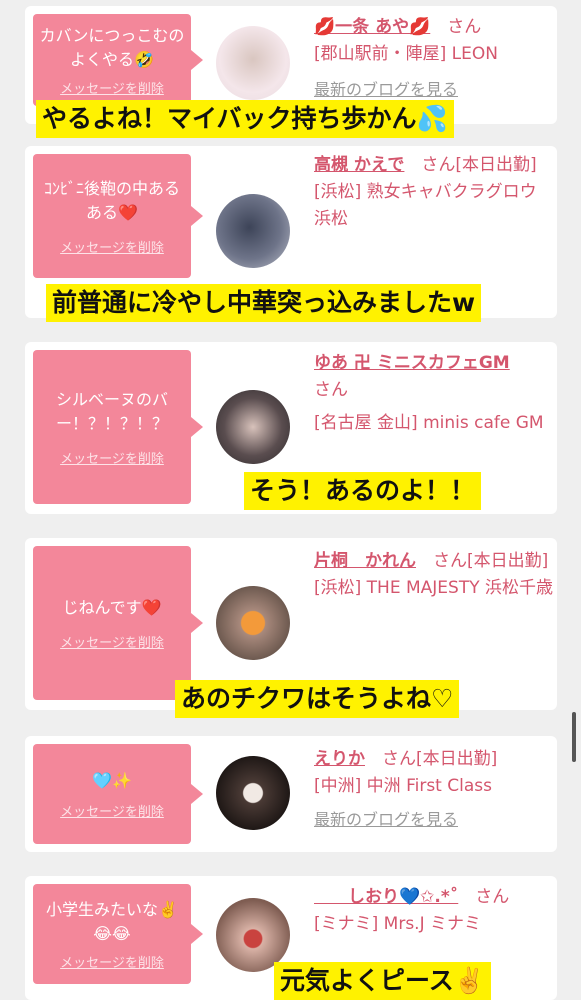 The width and height of the screenshot is (581, 1000). Describe the element at coordinates (429, 423) in the screenshot. I see `cast-location: [名古屋 金山] minis cafe GM` at that location.